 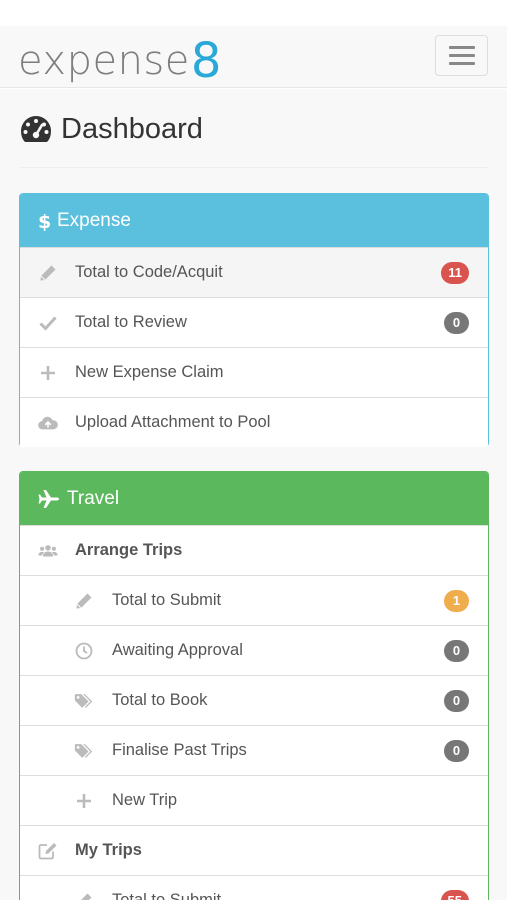 I want to click on list-item-new-expense-claim: New Expense Claim, so click(x=254, y=372).